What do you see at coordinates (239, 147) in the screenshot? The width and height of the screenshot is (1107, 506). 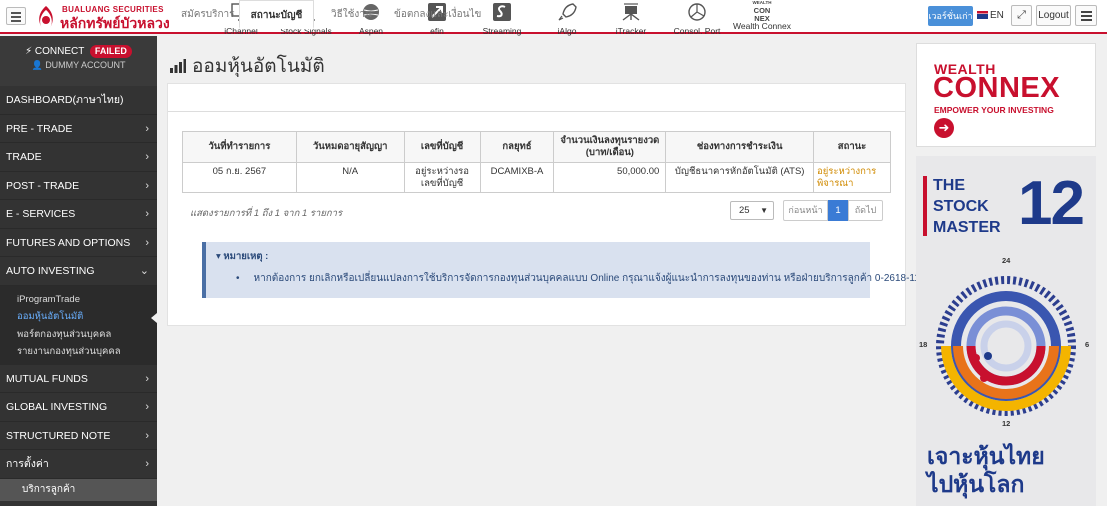 I see `col-transaction-date: วันที่ทำรายการ` at bounding box center [239, 147].